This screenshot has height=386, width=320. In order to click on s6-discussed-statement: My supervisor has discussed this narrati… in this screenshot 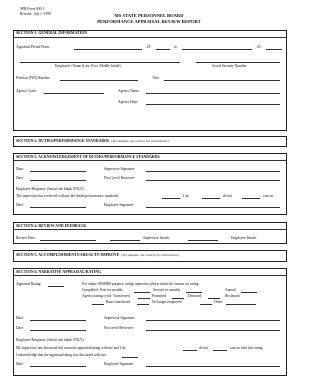, I will do `click(71, 348)`.